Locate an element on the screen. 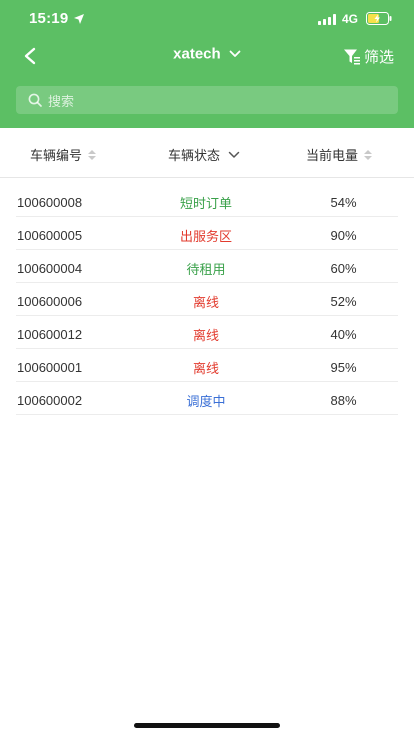 Image resolution: width=414 pixels, height=736 pixels. battery-charging-icon is located at coordinates (379, 18).